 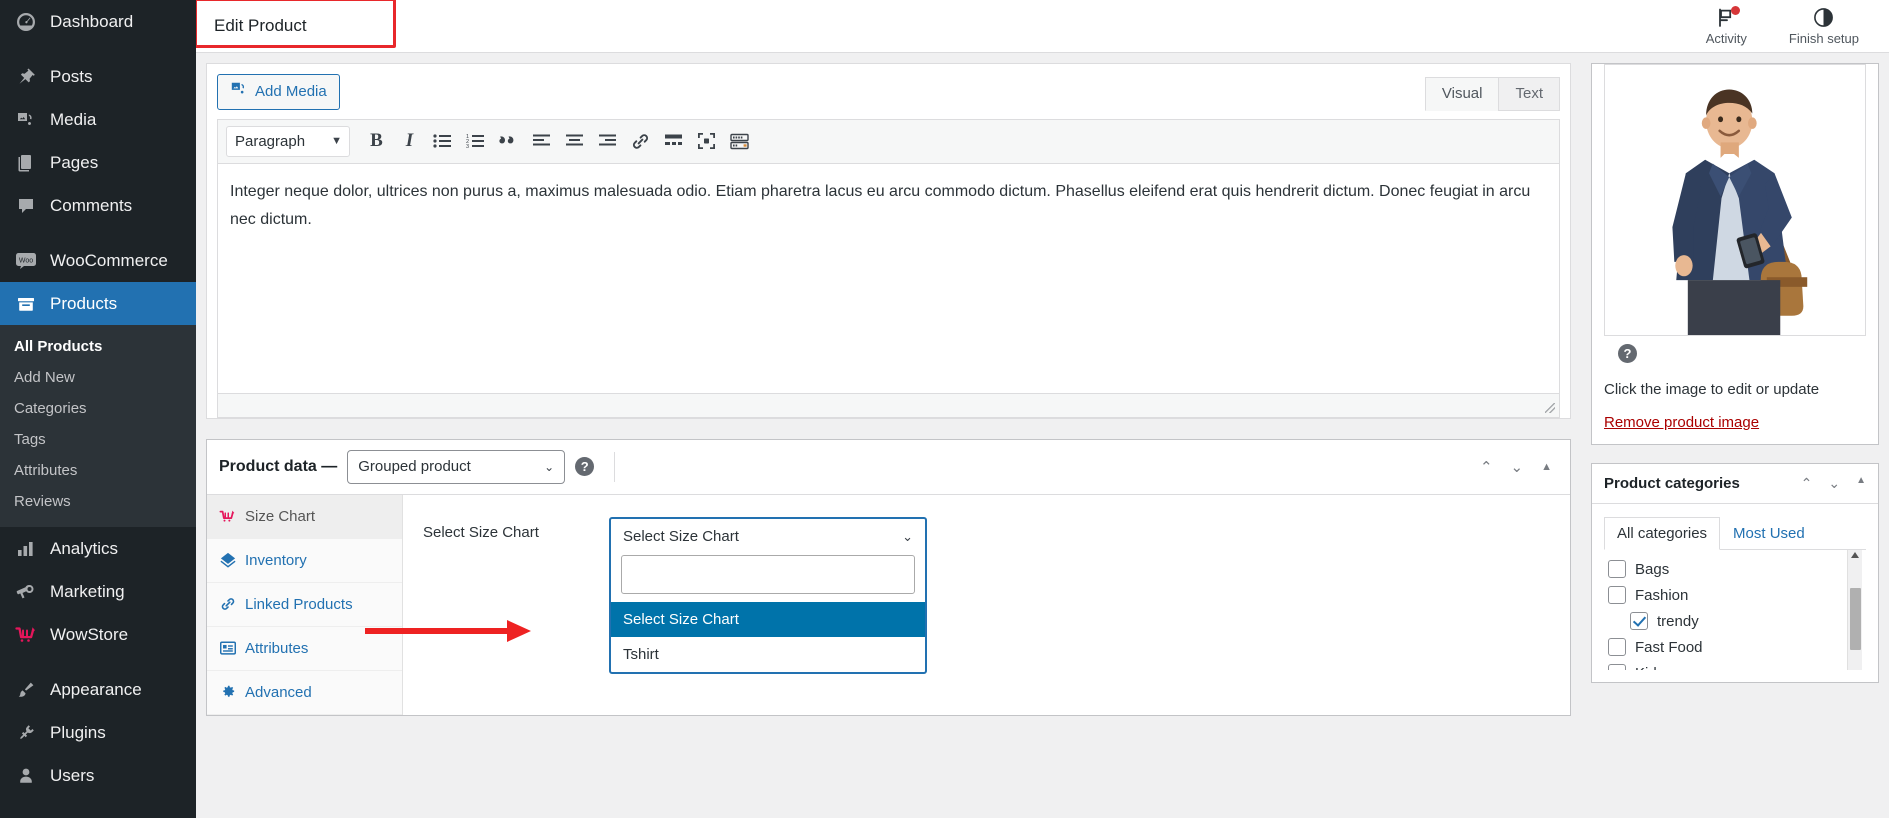 I want to click on product-data-header: Product data — Grouped product ⌄ ? ⌃ ⌄ ▲, so click(x=888, y=467).